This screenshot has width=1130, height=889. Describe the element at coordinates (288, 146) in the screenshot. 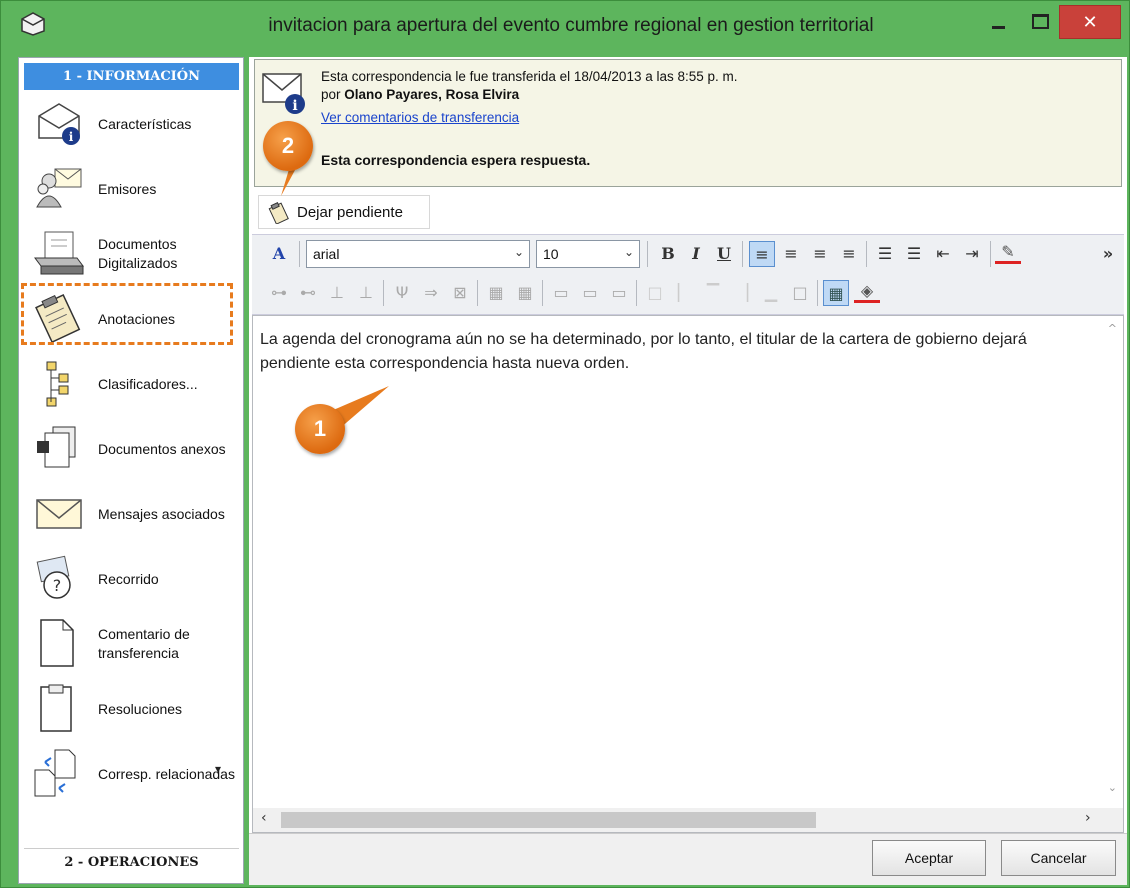

I see `callout-2-badge: 2` at that location.